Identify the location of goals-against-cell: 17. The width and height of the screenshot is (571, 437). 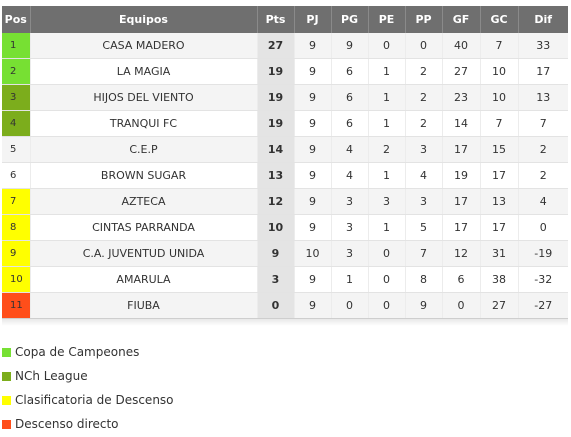
(499, 227).